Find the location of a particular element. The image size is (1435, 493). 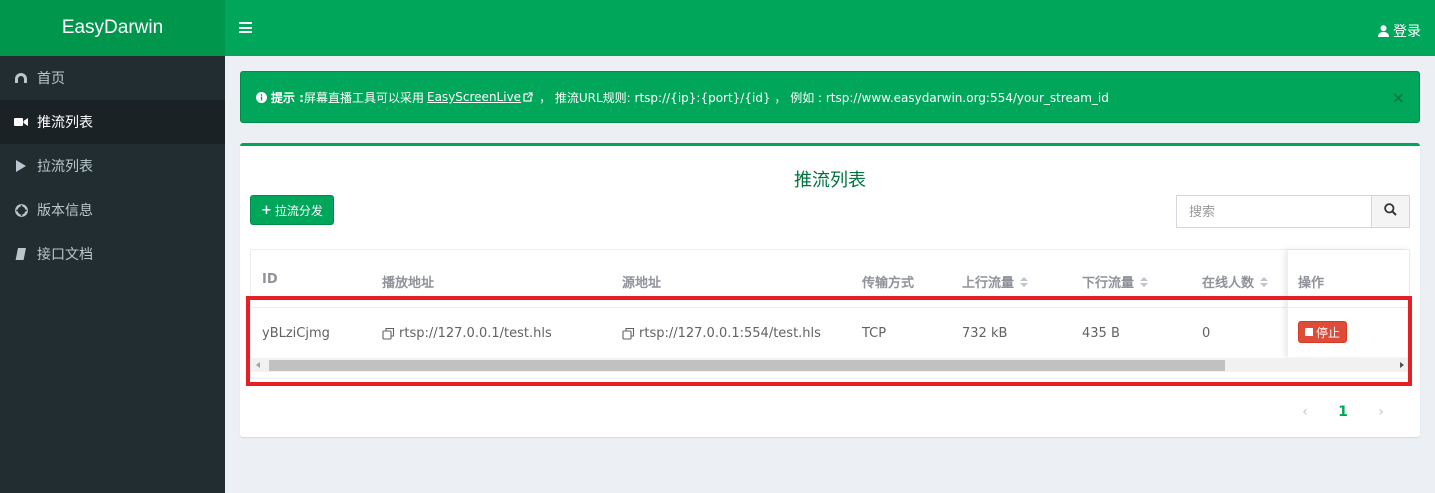

stop-button-label: 停止 is located at coordinates (1328, 332).